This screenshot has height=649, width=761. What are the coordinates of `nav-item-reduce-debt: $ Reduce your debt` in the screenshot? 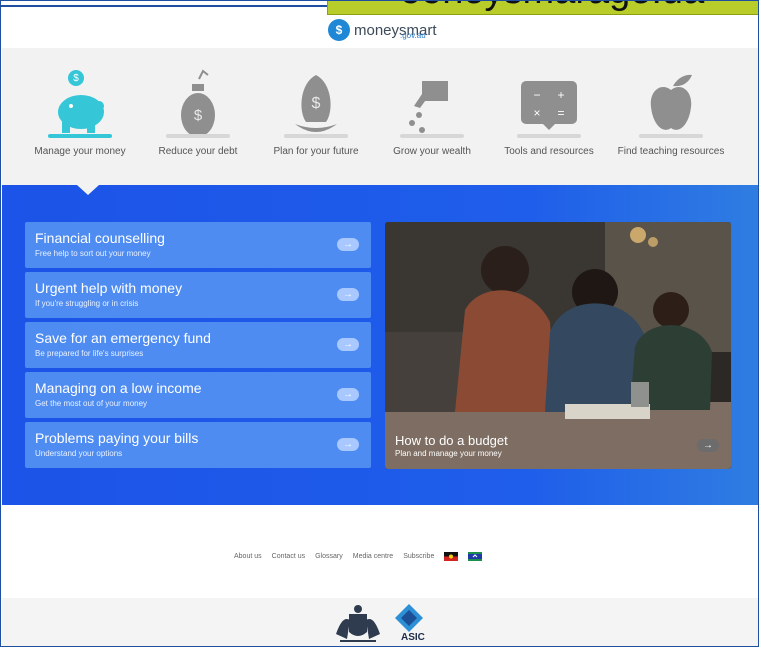 It's located at (198, 116).